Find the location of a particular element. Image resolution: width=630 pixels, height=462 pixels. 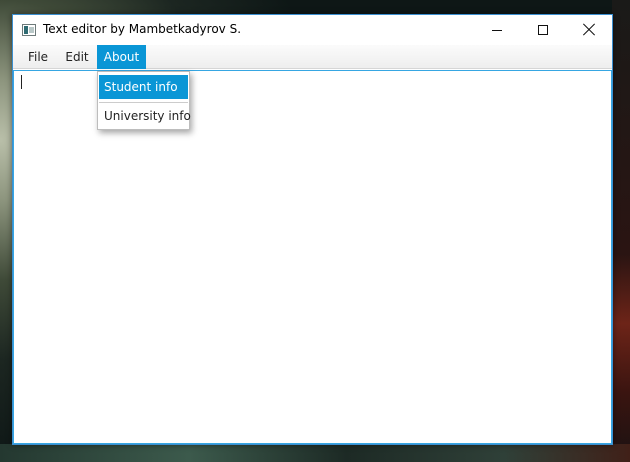

menu-item-university-info: University info is located at coordinates (145, 116).